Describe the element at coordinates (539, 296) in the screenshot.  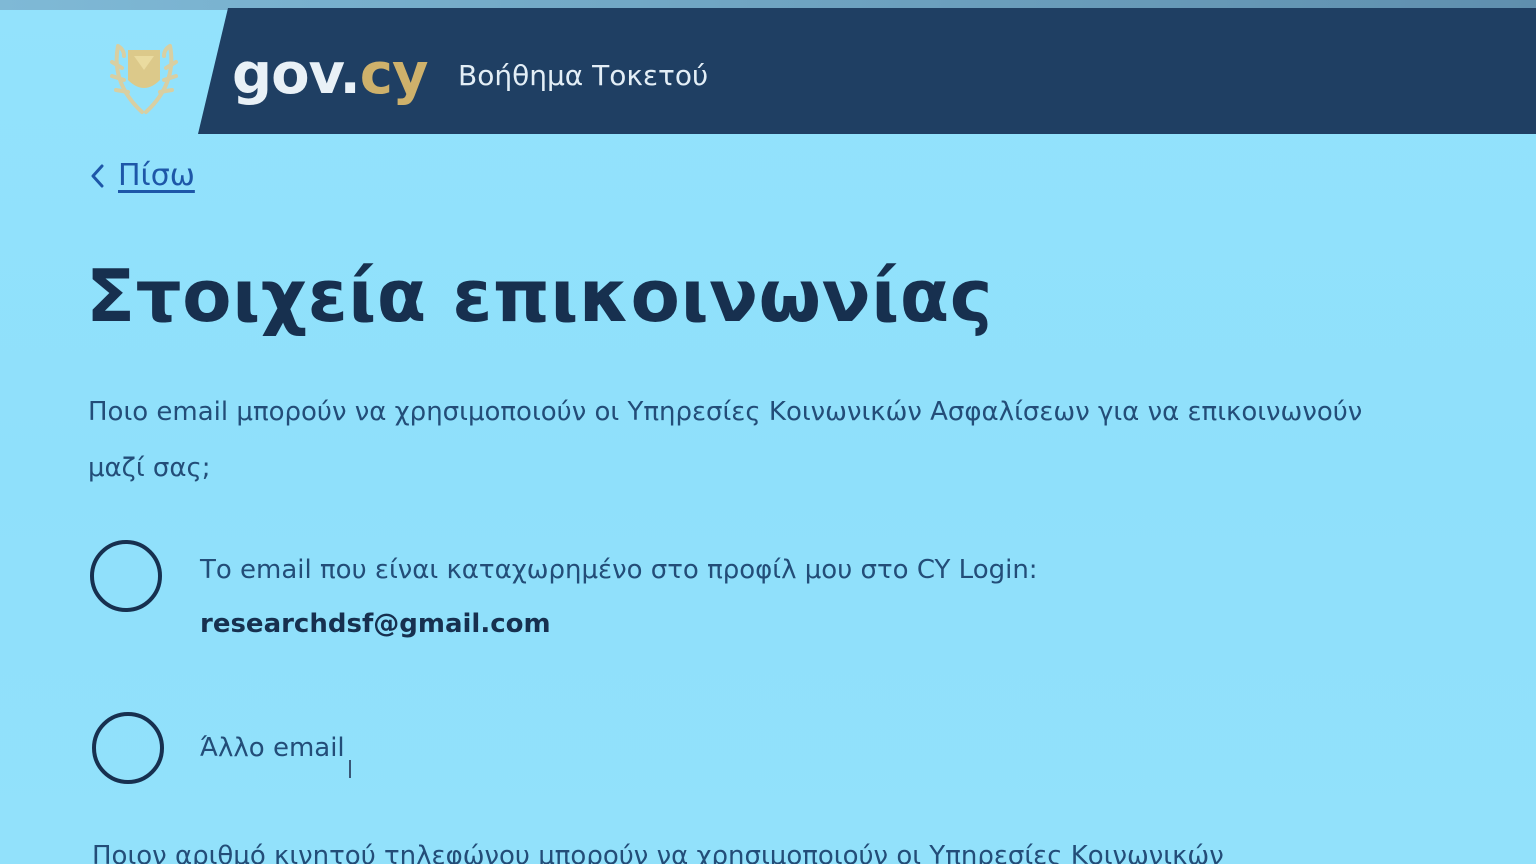
I see `page-title: Στοιχεία επικοινωνίας` at that location.